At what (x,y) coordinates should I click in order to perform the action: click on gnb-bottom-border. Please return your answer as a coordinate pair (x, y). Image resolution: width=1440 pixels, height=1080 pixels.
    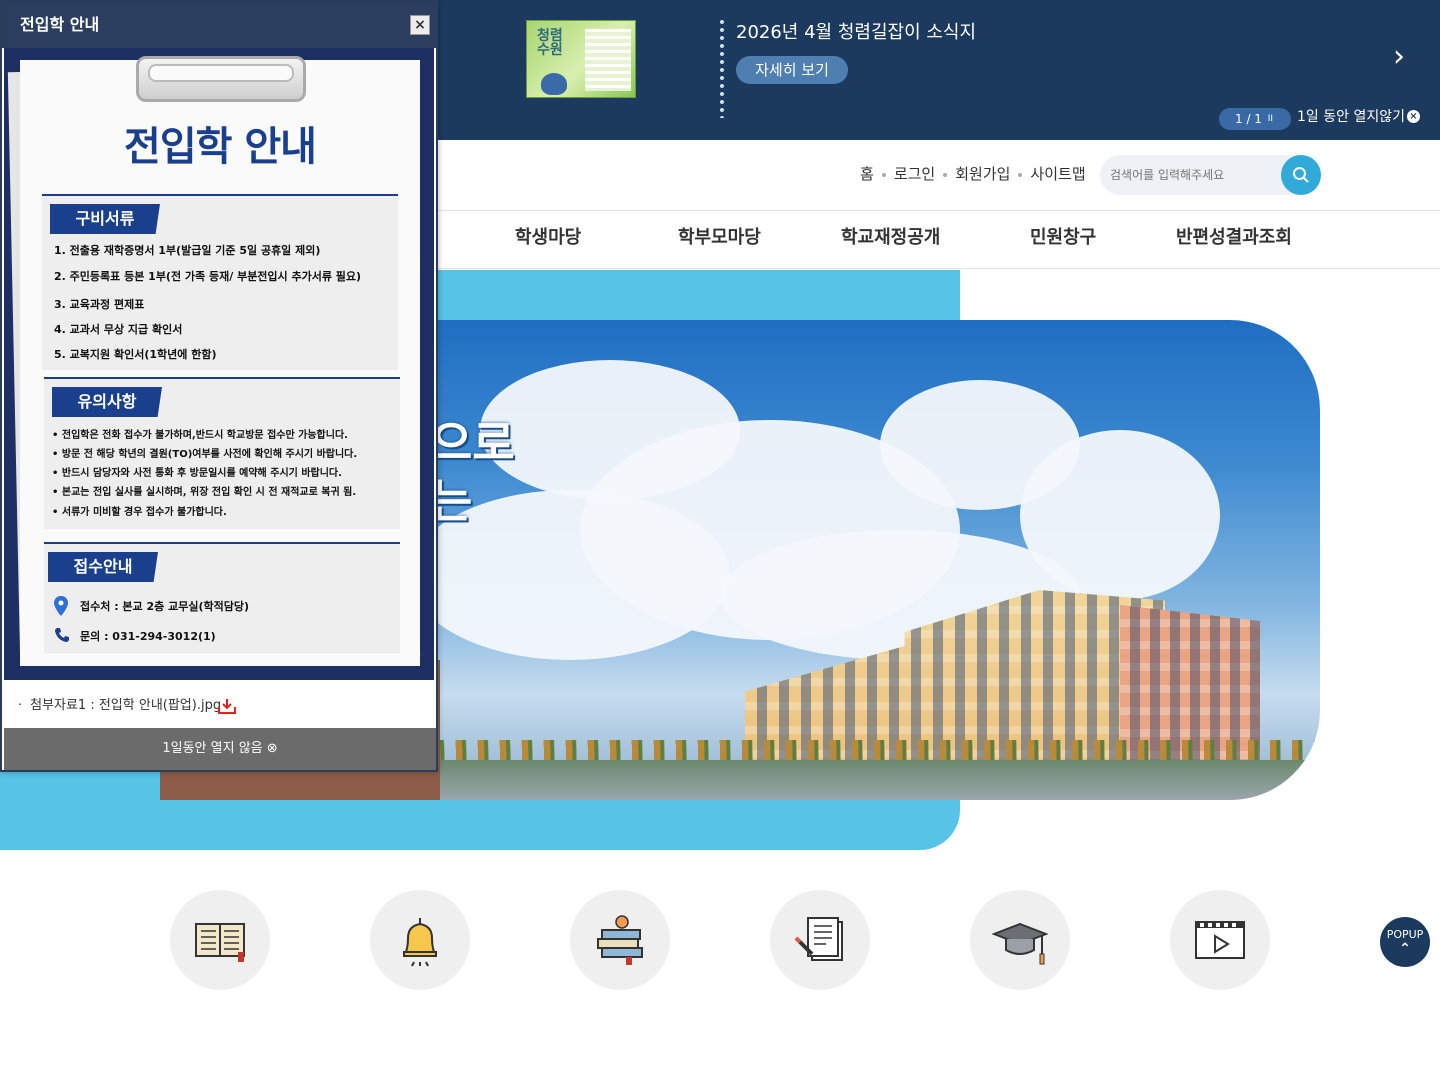
    Looking at the image, I should click on (939, 268).